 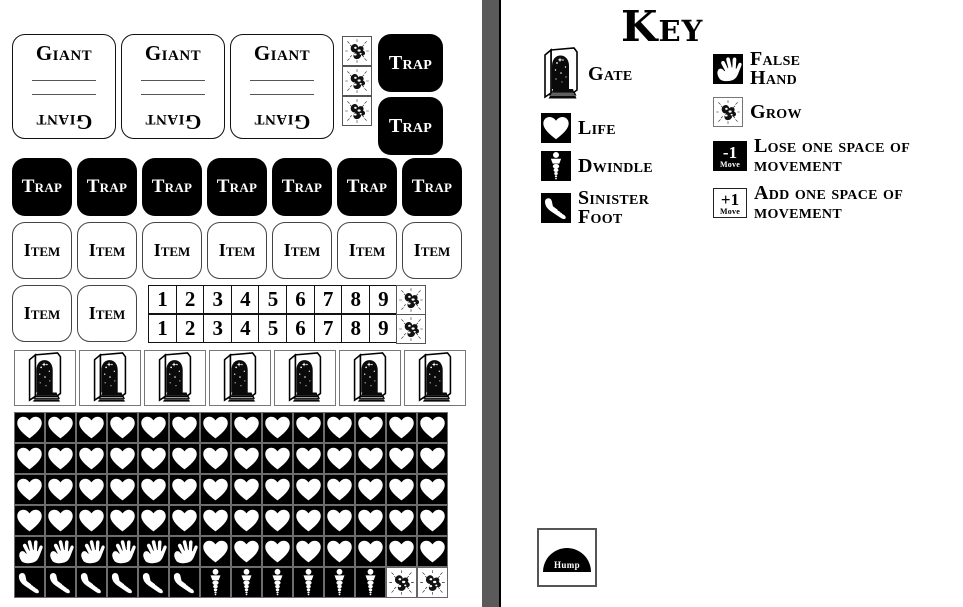 I want to click on number-cell: 9, so click(x=383, y=328).